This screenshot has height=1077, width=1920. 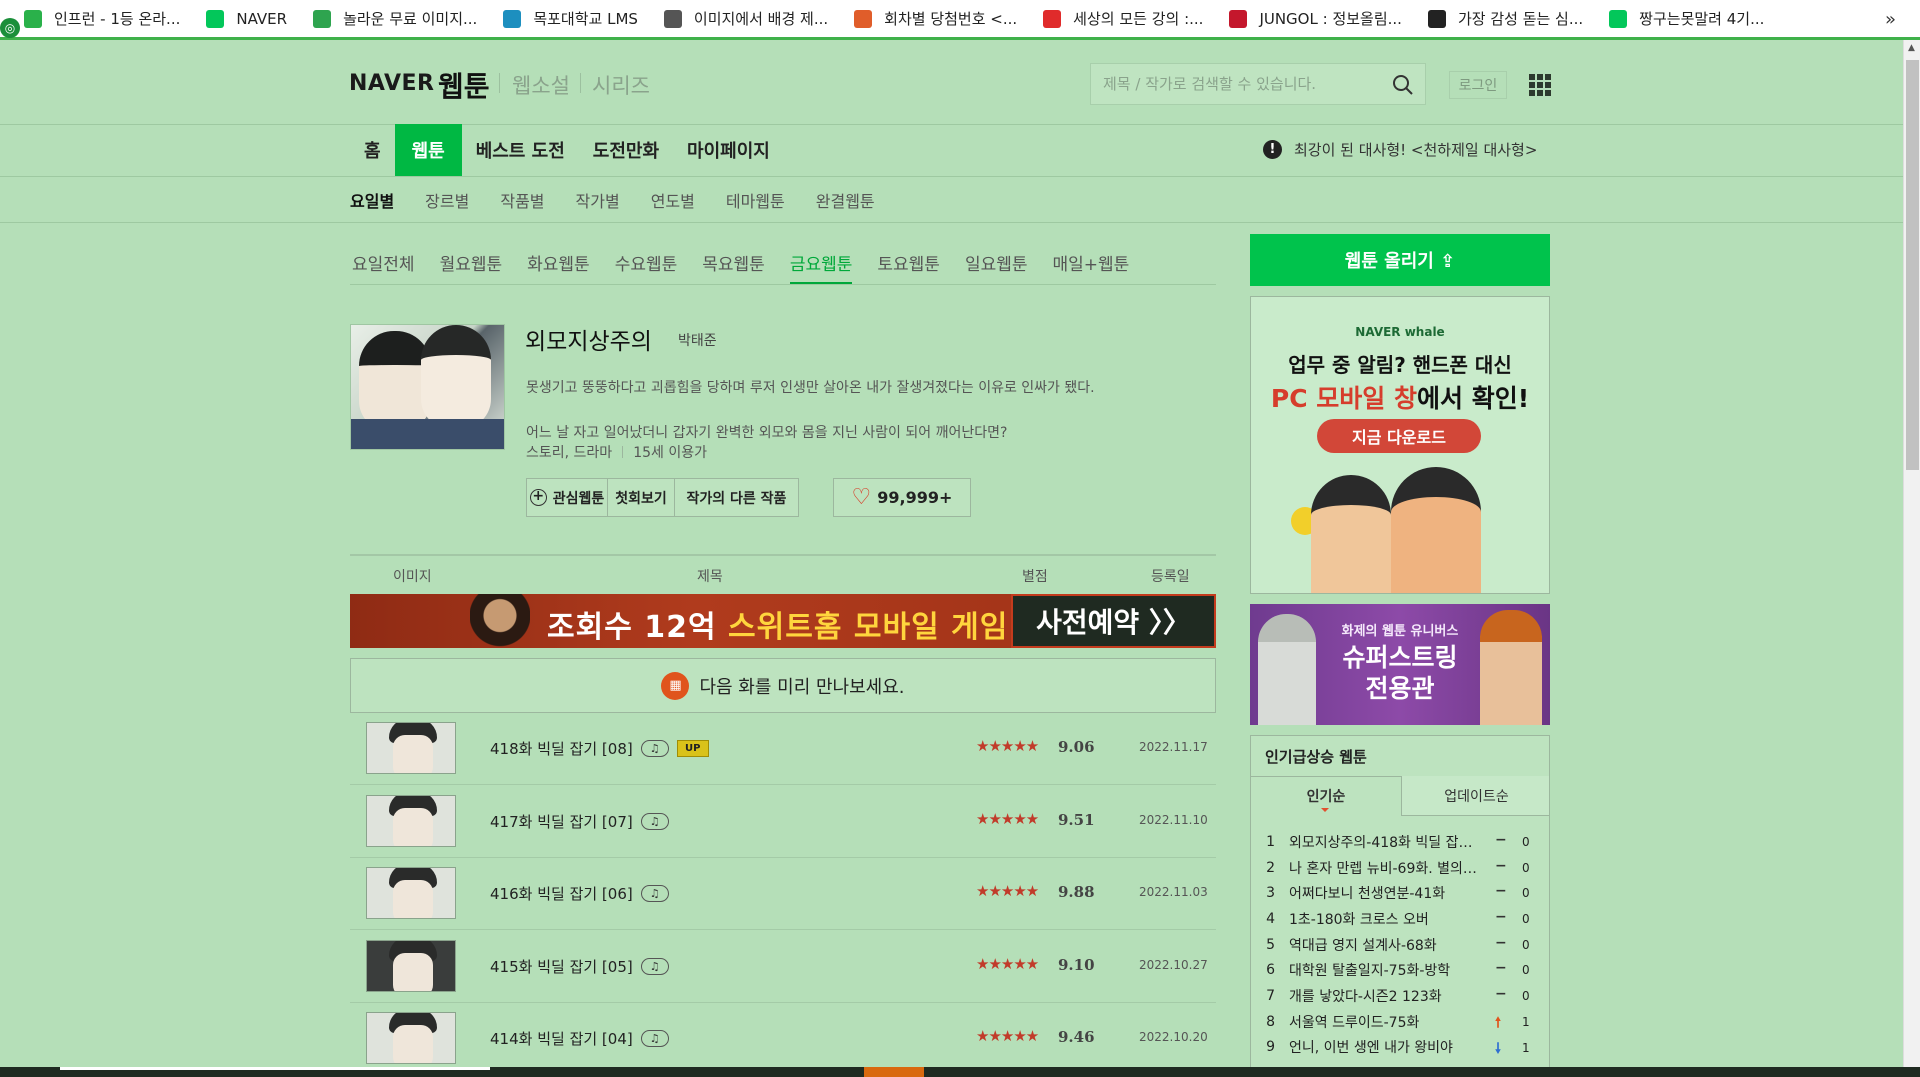 I want to click on game-ad-banner: 조회수 12억 스위트홈 모바일 게임! 사전예약 〉〉, so click(x=783, y=621).